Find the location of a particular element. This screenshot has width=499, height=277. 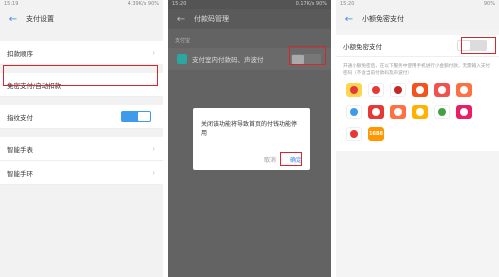

lion-logo is located at coordinates (376, 112).